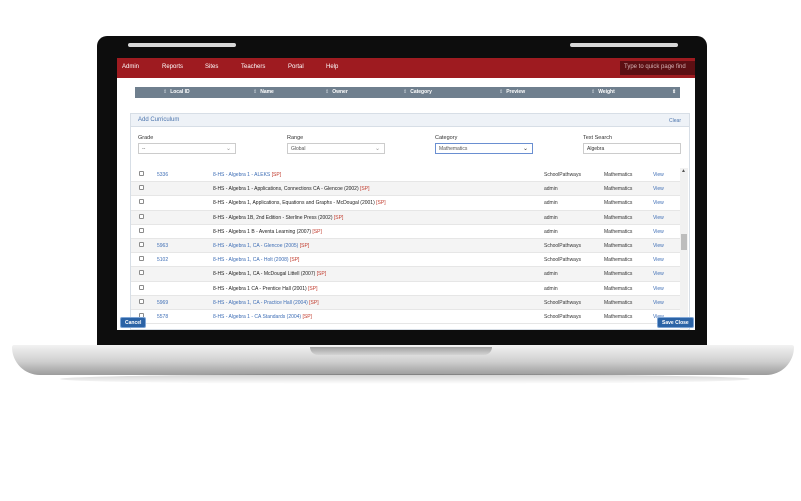  Describe the element at coordinates (684, 242) in the screenshot. I see `scrollbar-thumb` at that location.